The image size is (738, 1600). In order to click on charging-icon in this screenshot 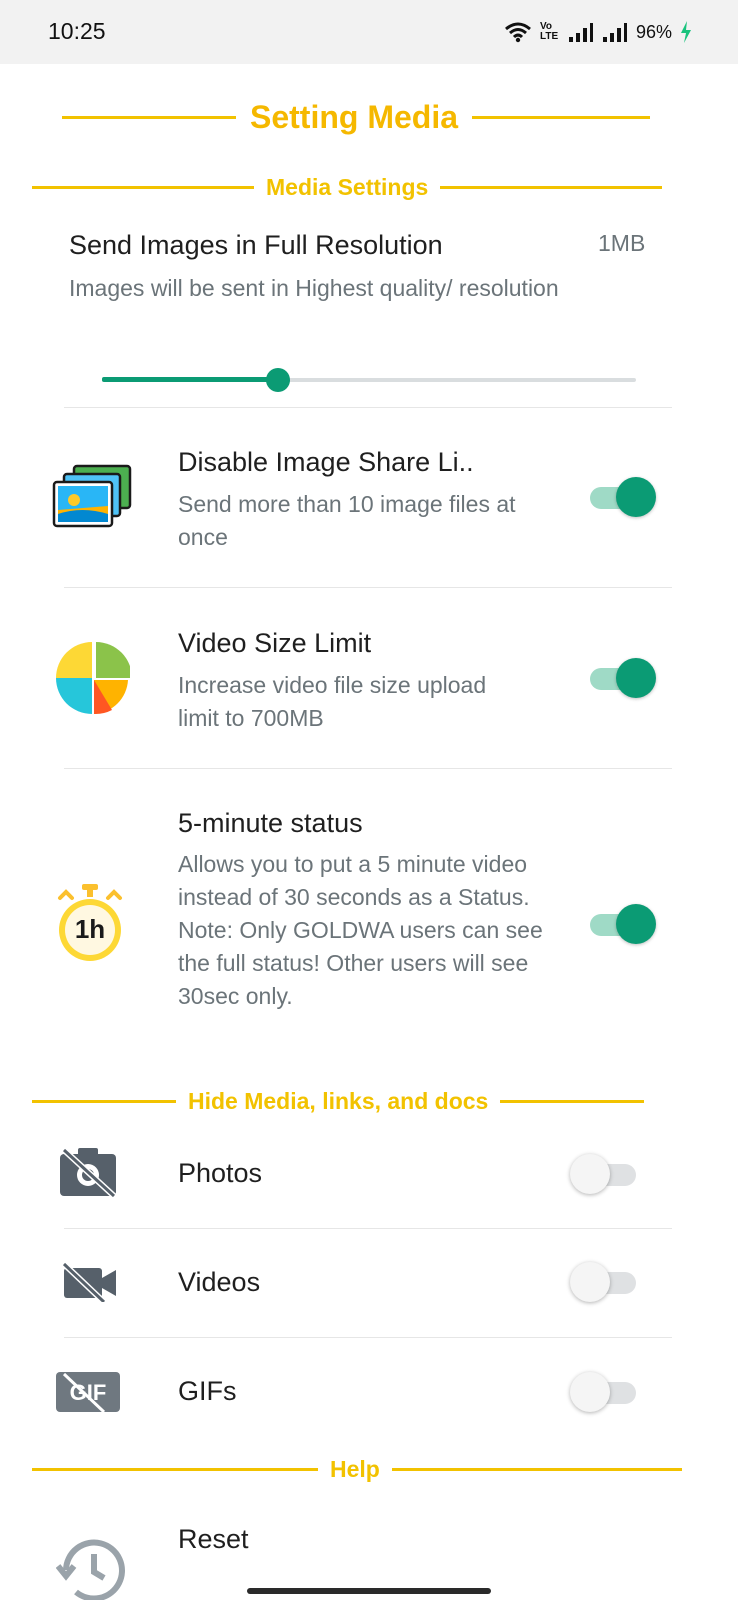, I will do `click(686, 32)`.